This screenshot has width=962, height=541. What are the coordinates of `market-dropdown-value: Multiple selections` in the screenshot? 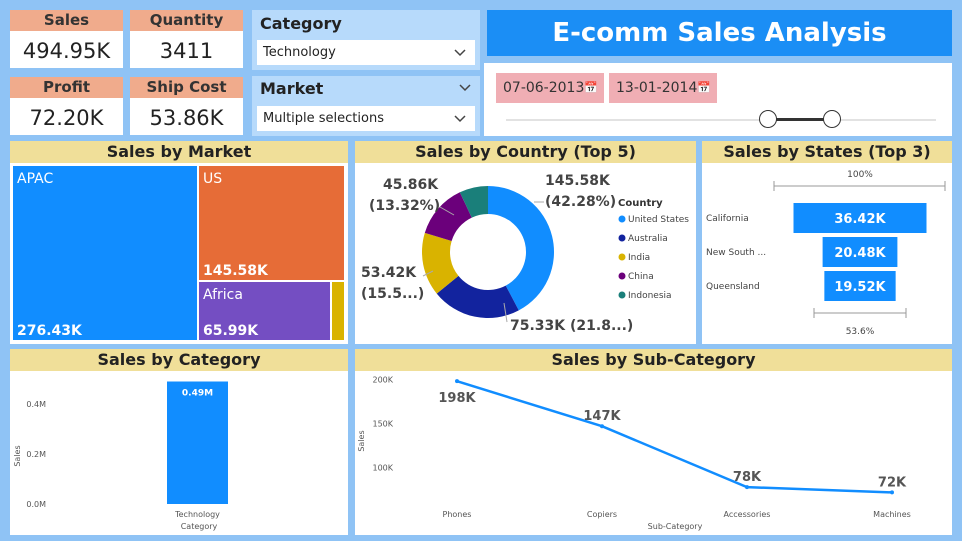 It's located at (323, 118).